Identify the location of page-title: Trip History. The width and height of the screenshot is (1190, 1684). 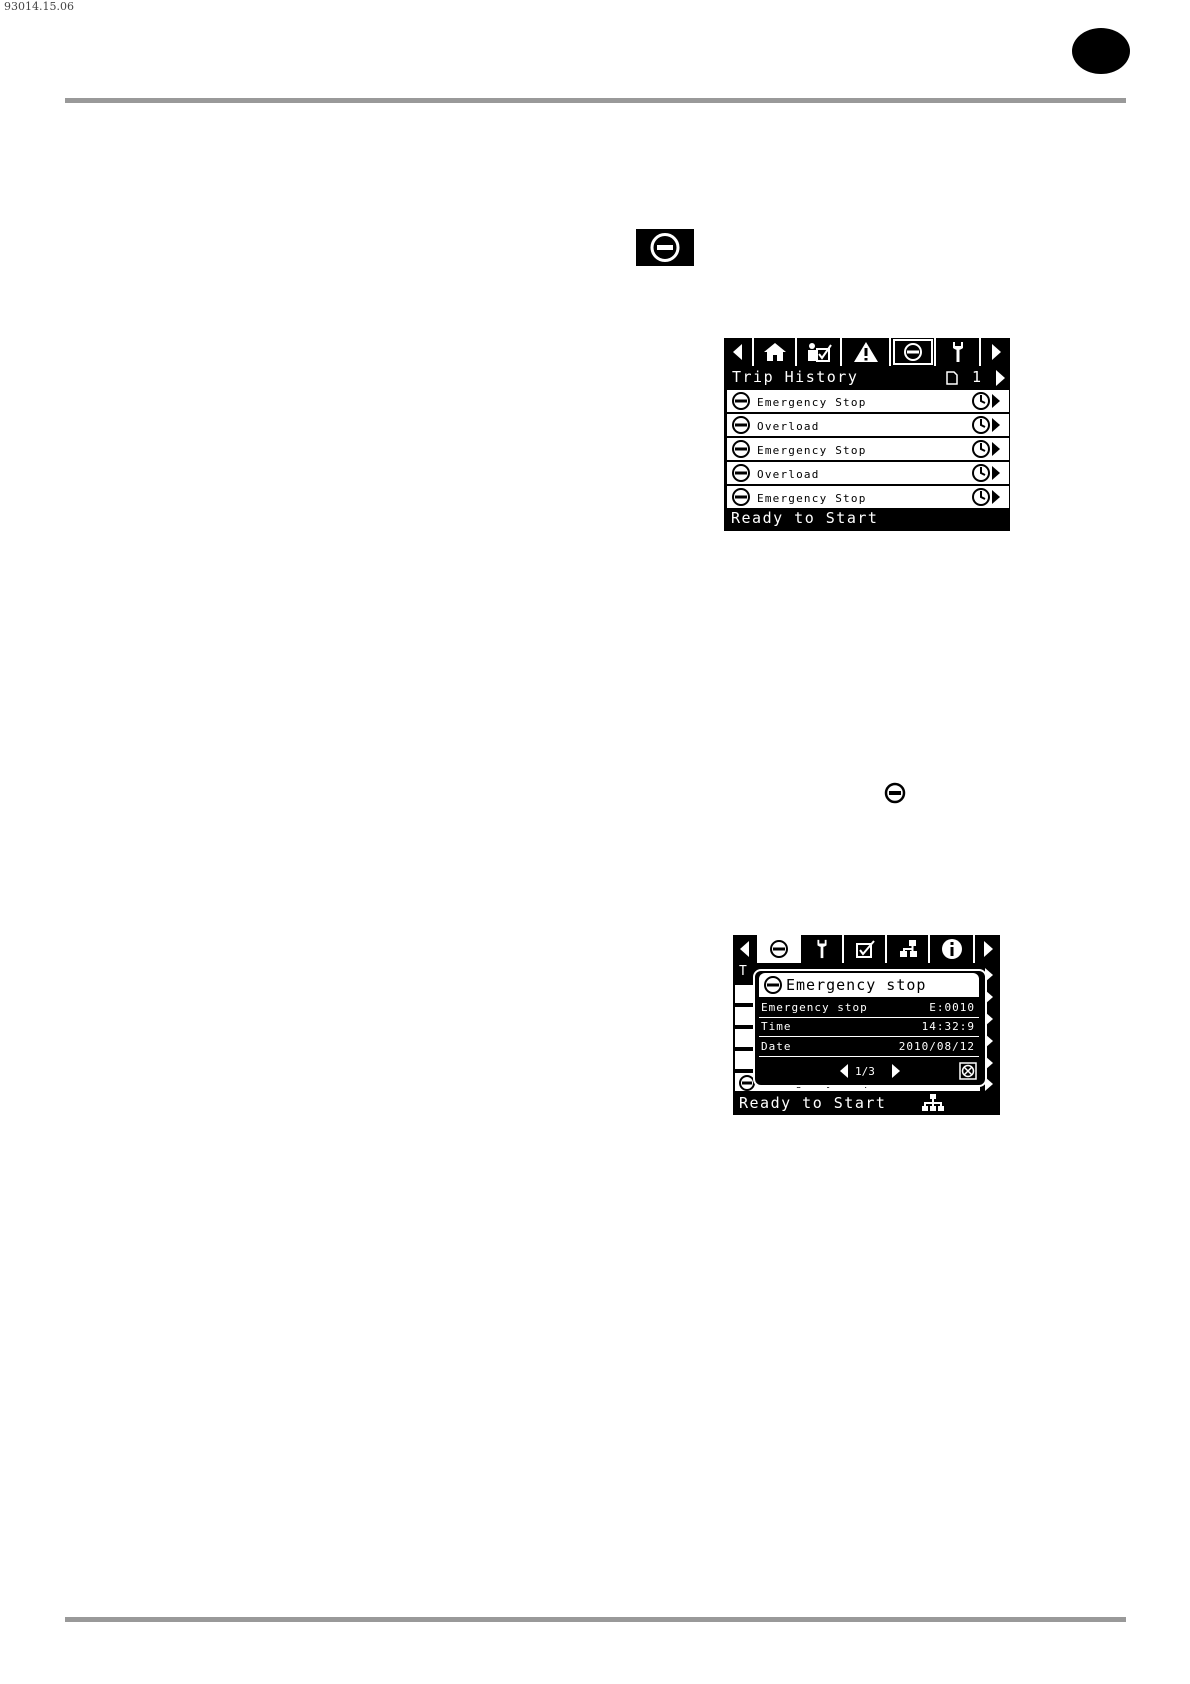
(795, 377).